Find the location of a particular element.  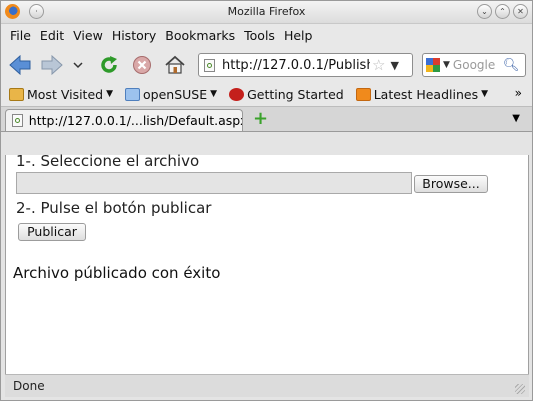

result-message: Archivo públicado con éxito is located at coordinates (117, 273).